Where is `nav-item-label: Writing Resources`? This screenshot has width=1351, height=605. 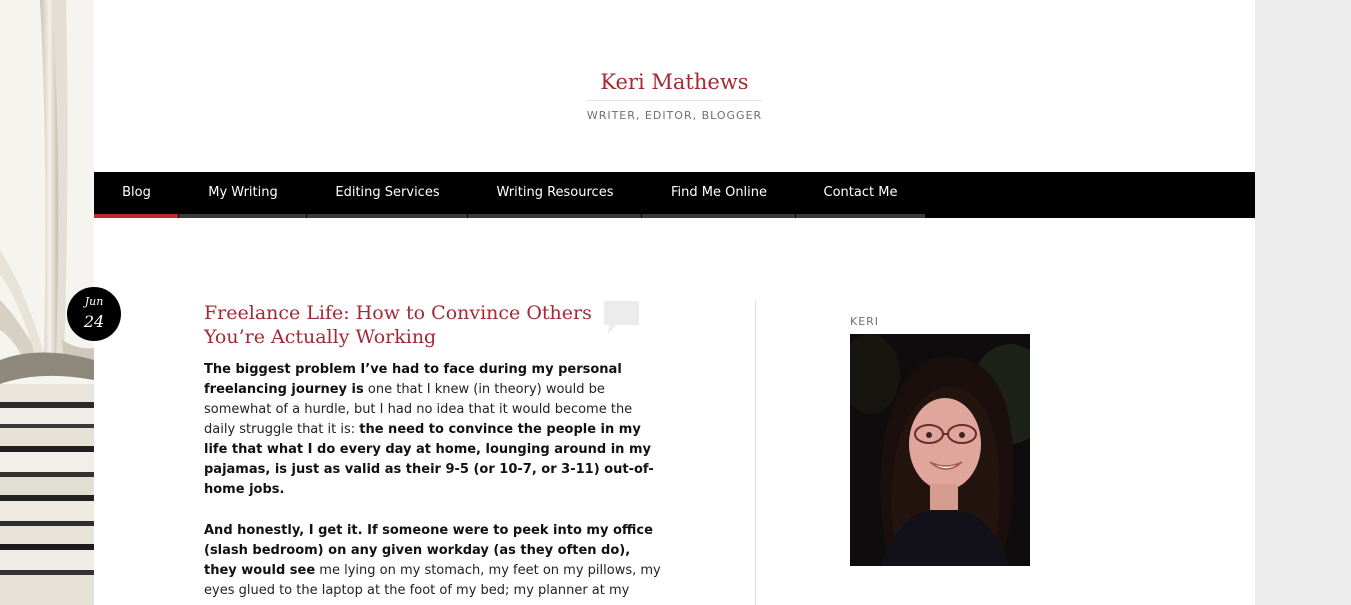 nav-item-label: Writing Resources is located at coordinates (555, 192).